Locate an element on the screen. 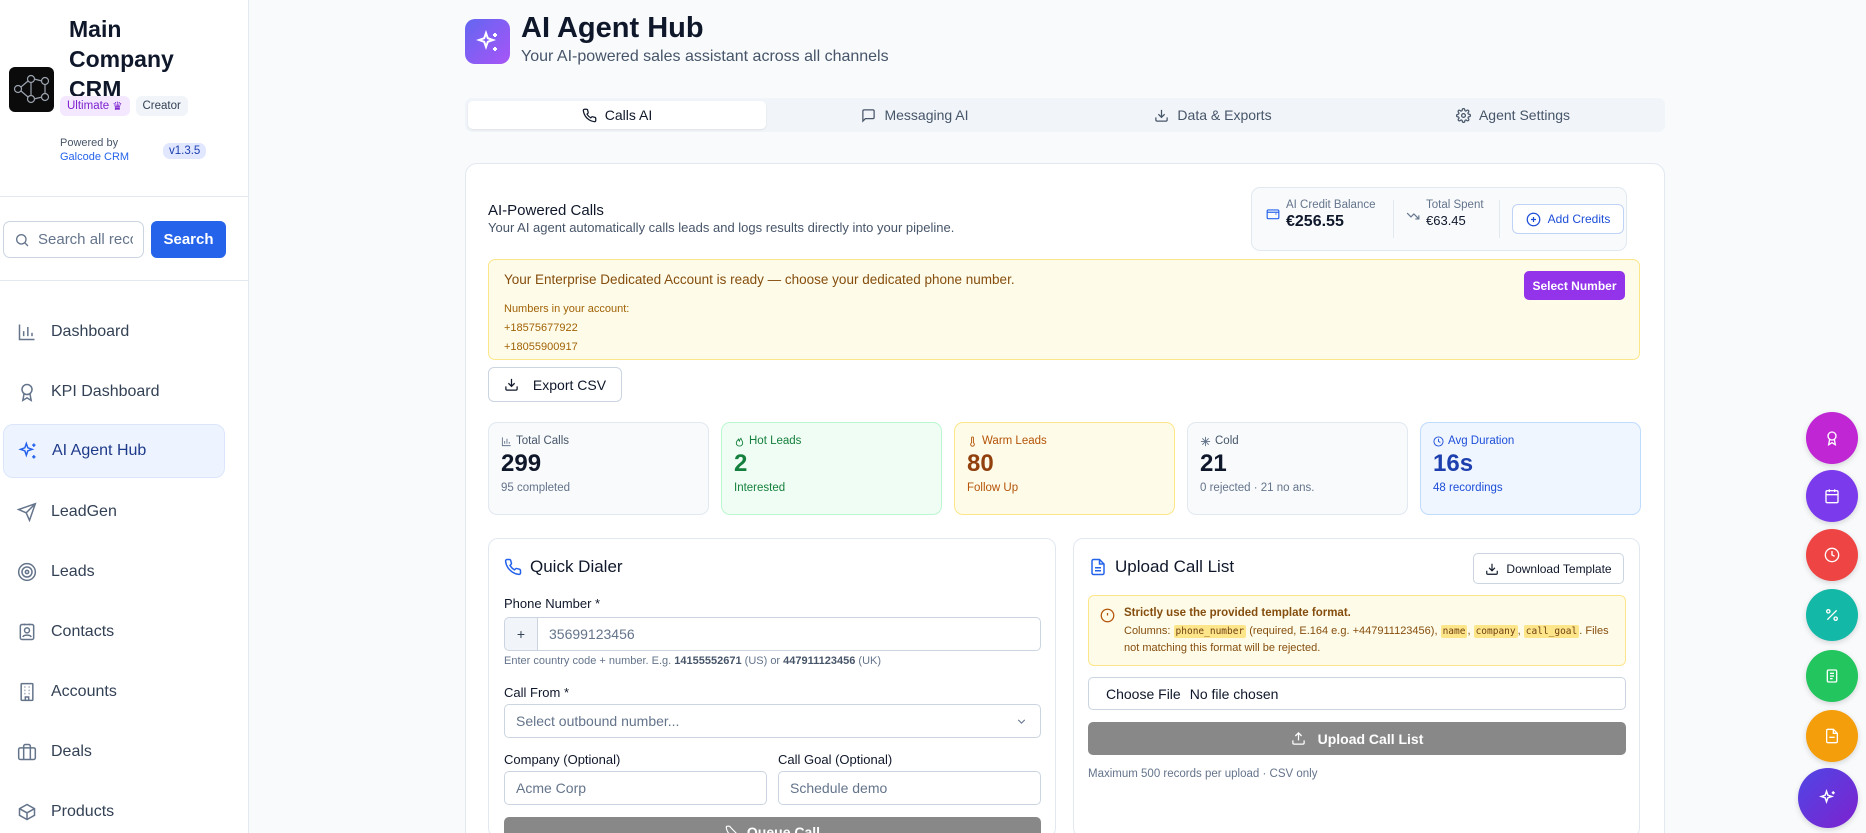 This screenshot has width=1866, height=833. alert-circle-icon is located at coordinates (1107, 615).